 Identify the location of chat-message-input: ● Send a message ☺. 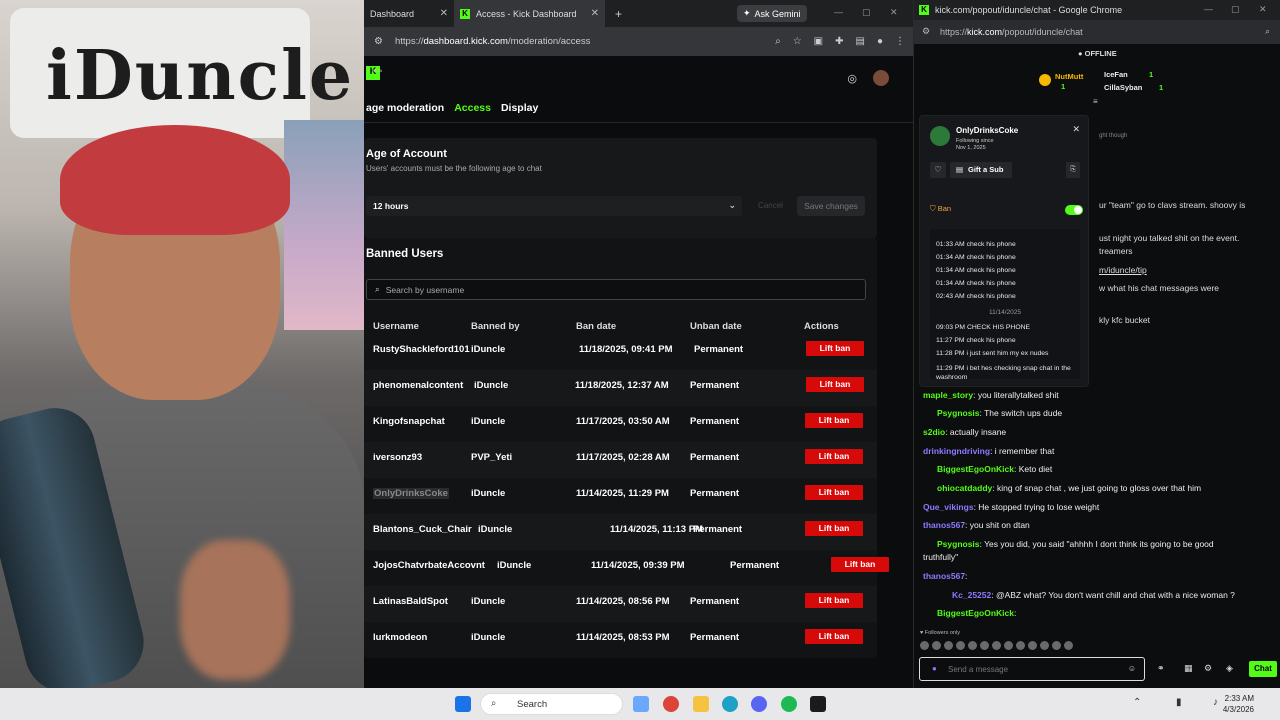
(1032, 669).